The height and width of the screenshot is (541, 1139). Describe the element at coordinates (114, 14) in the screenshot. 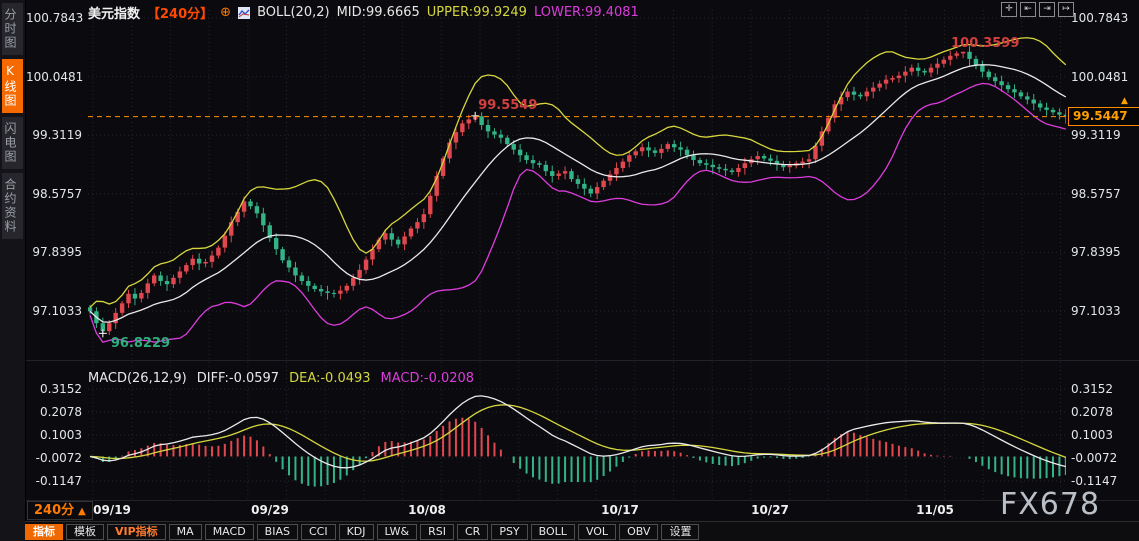

I see `instrument-title: 美元指数` at that location.